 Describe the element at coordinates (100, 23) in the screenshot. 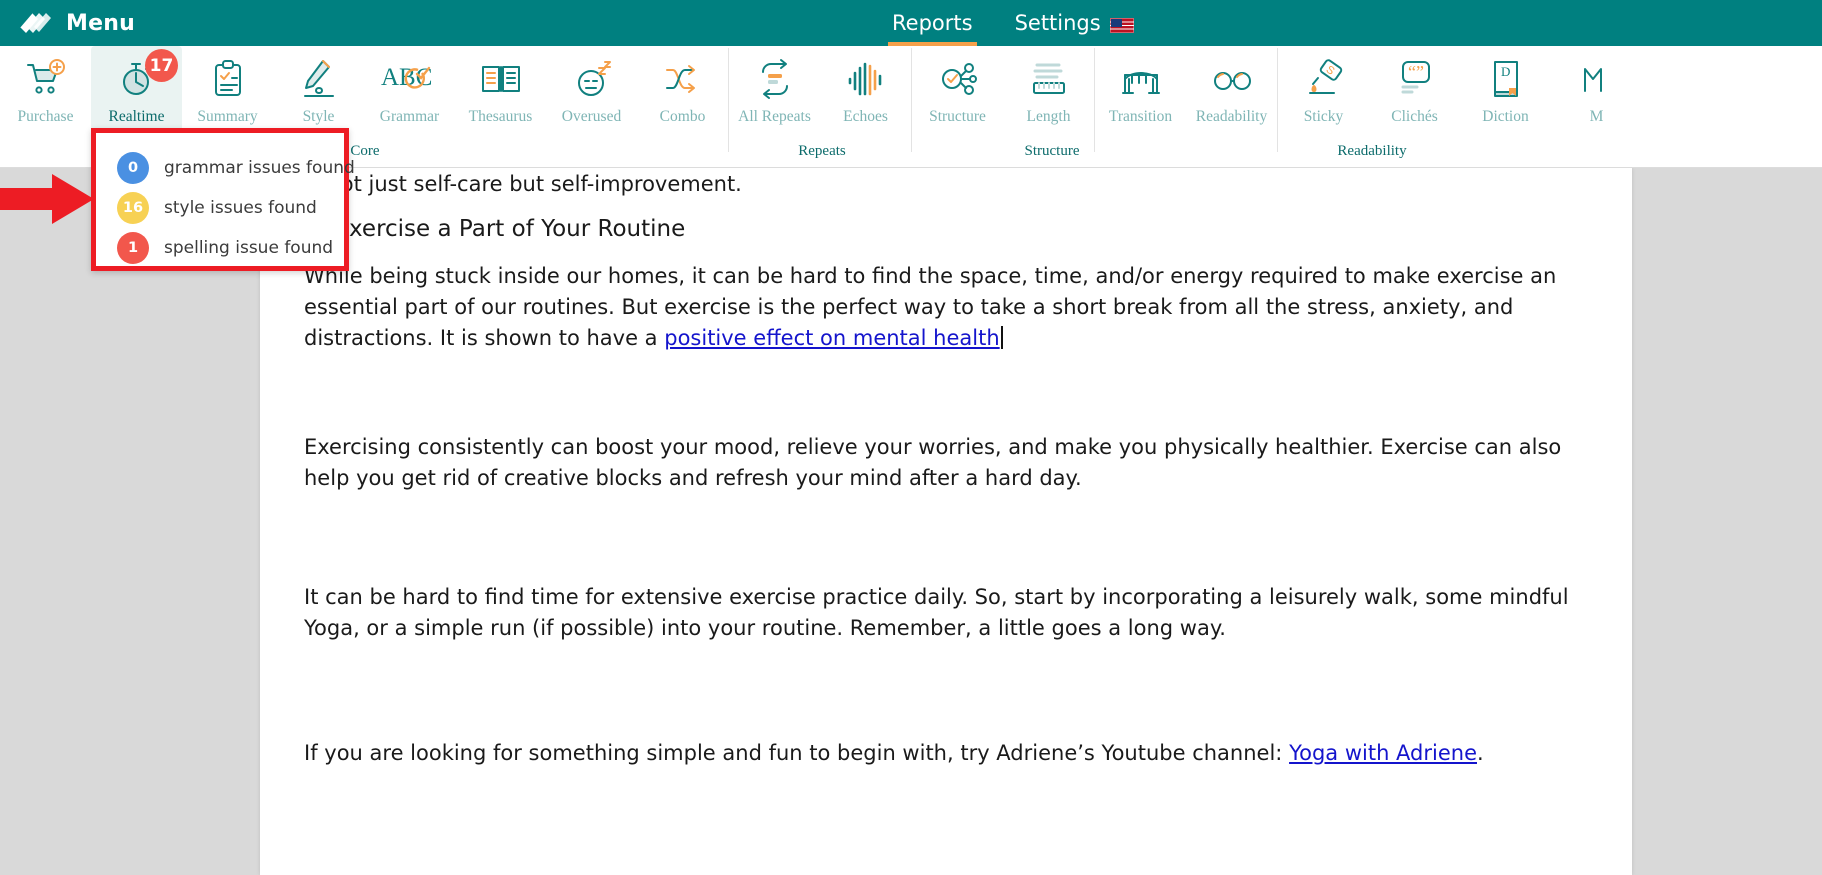

I see `menu-label: Menu` at that location.